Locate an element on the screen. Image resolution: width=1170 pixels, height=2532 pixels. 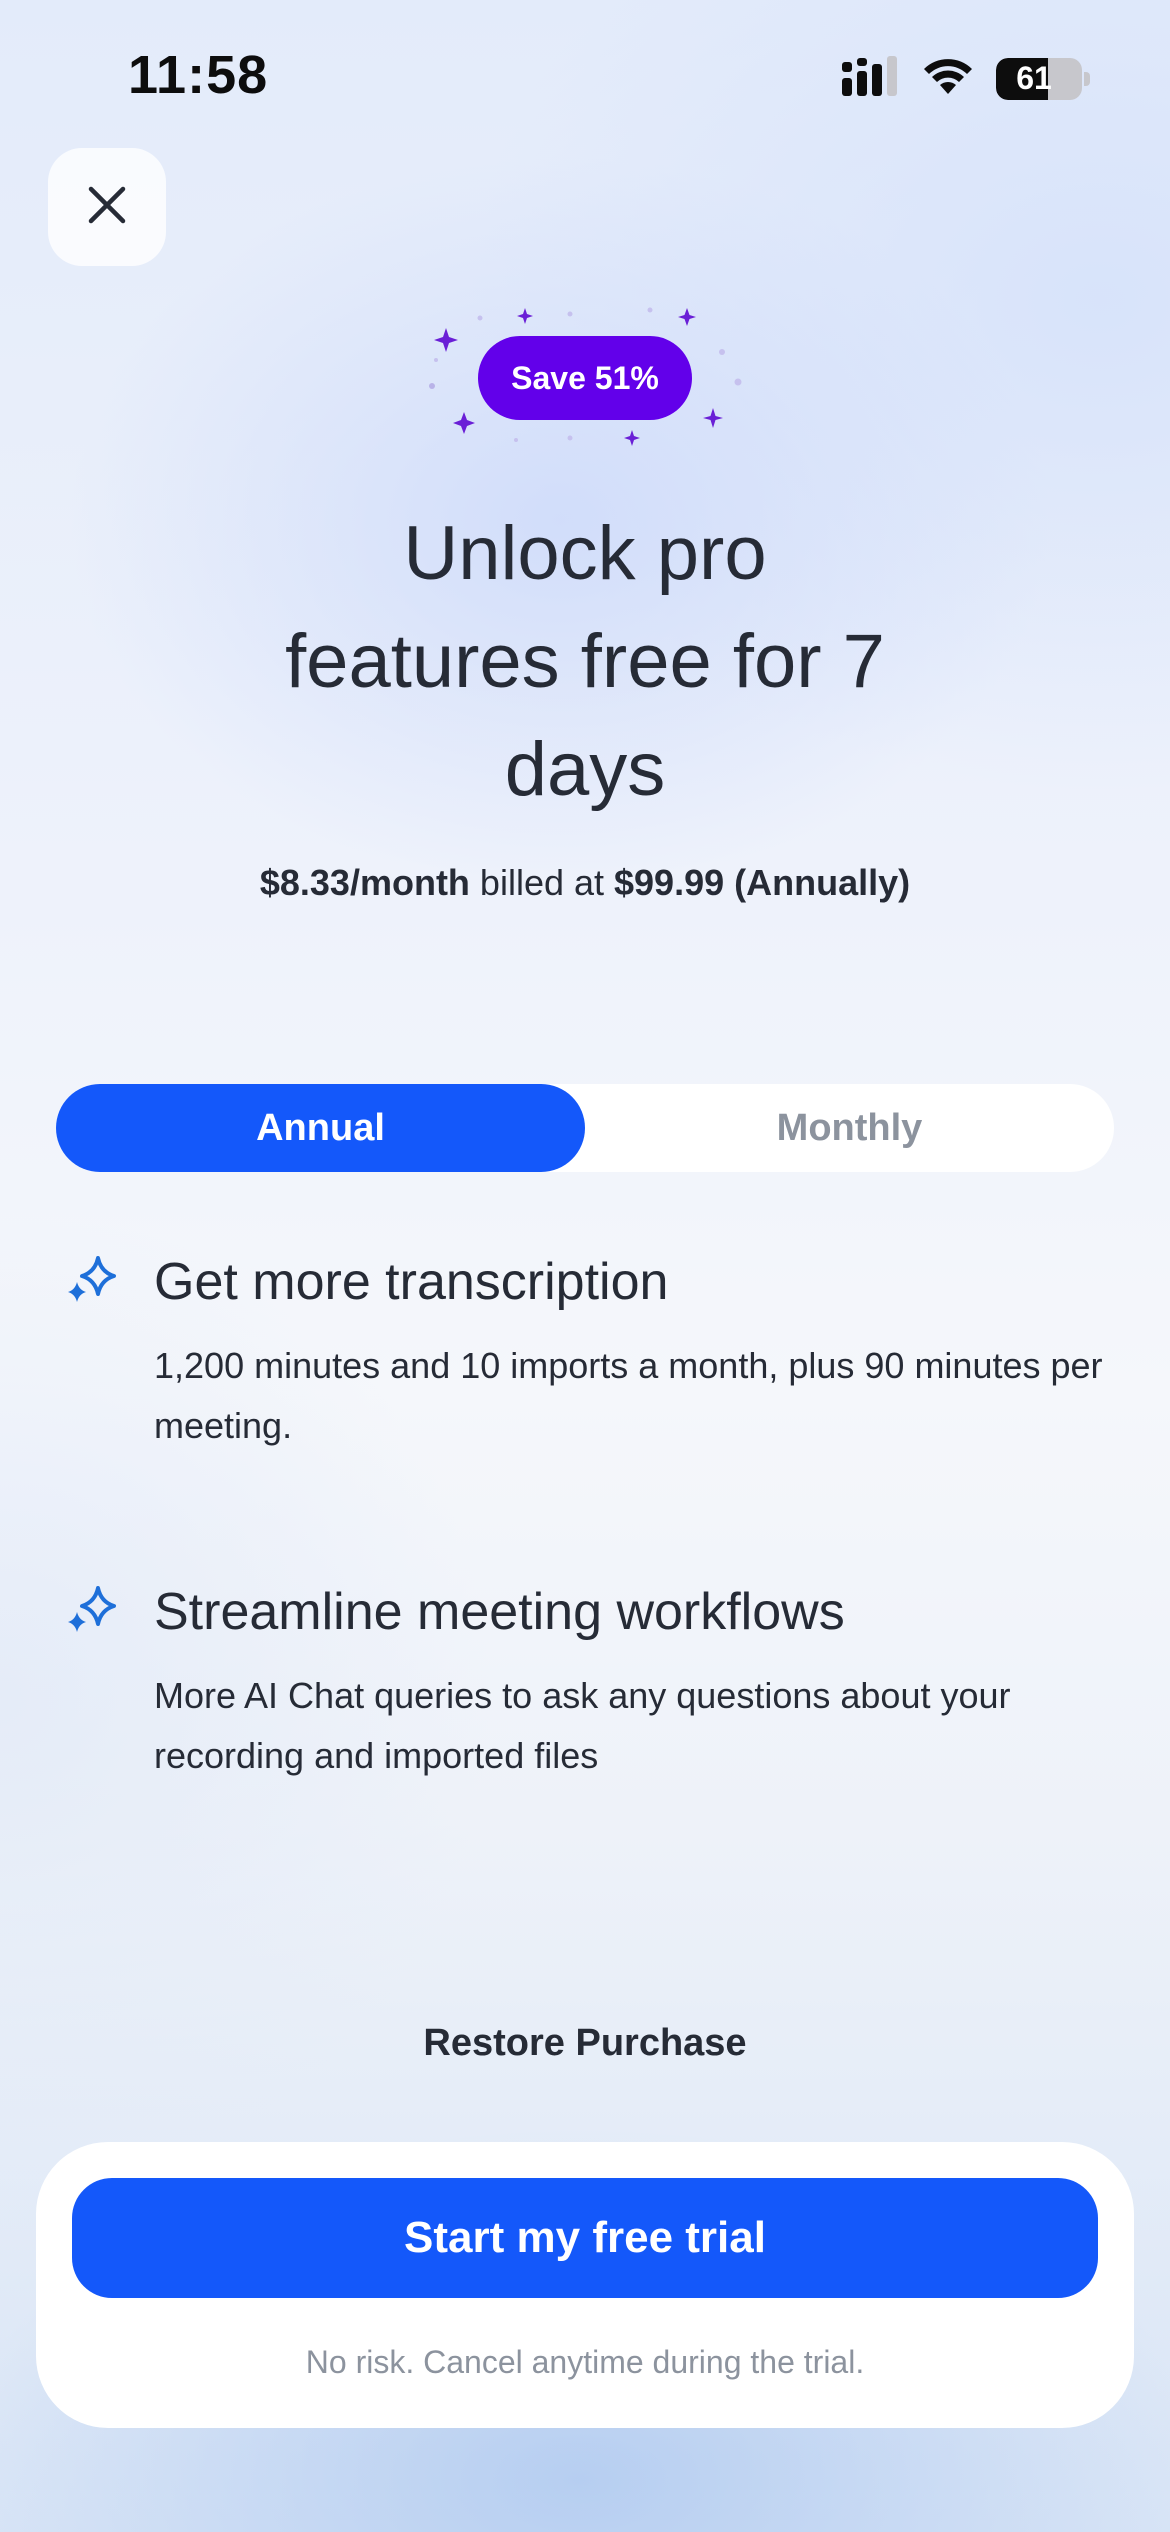
battery-body: 61 is located at coordinates (1039, 78).